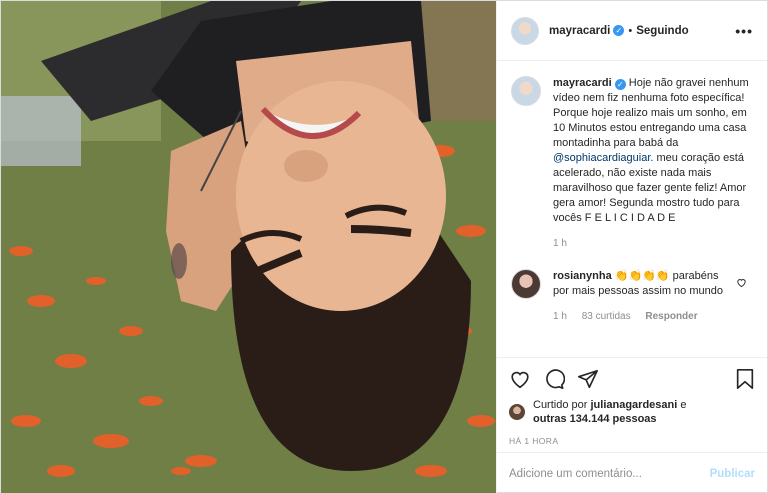 The width and height of the screenshot is (768, 493). What do you see at coordinates (554, 379) in the screenshot?
I see `comment-bubble-icon` at bounding box center [554, 379].